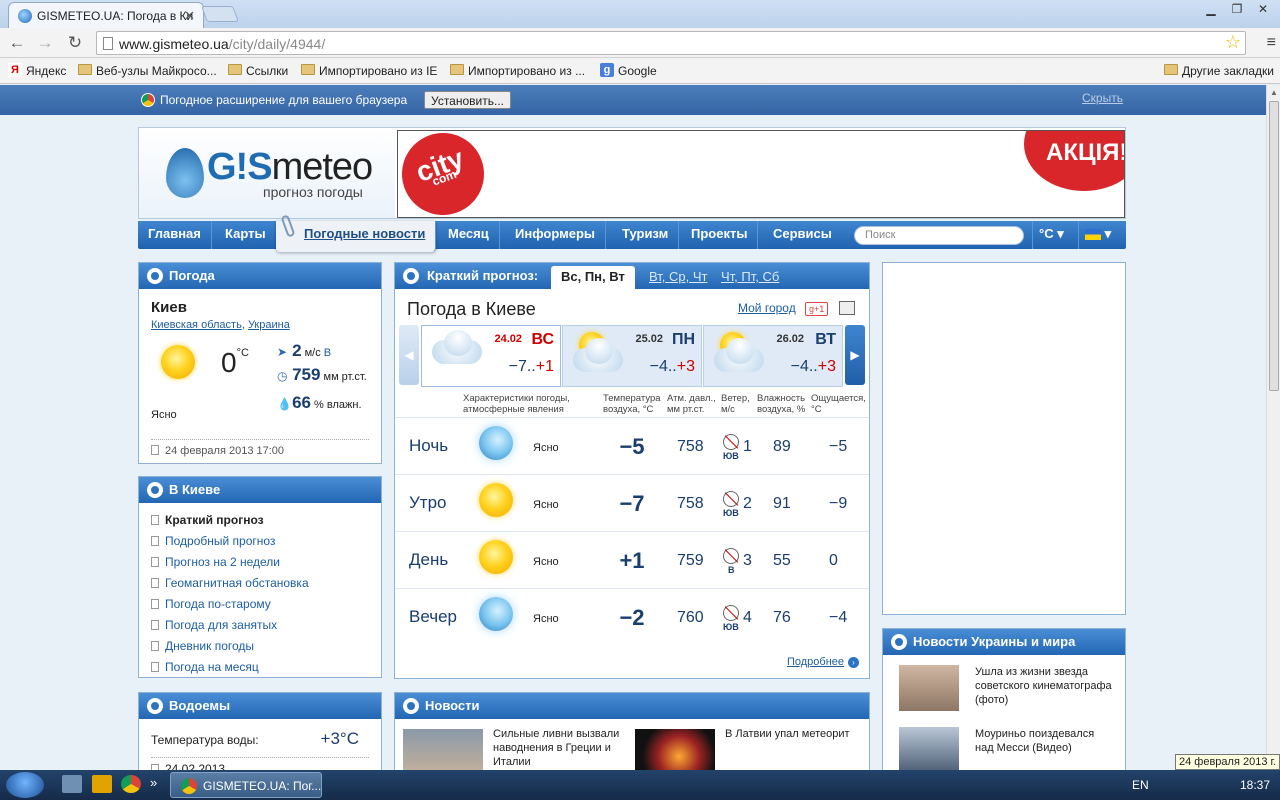  I want to click on show-desktop-icon, so click(72, 784).